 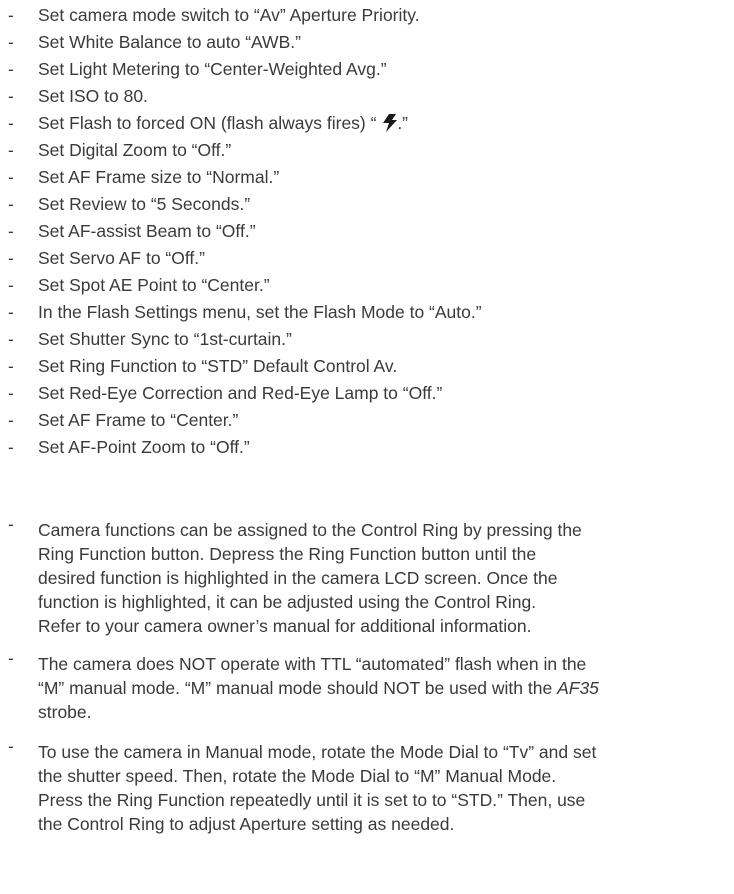 What do you see at coordinates (169, 42) in the screenshot?
I see `setting-text: Set White Balance to auto “AWB.”` at bounding box center [169, 42].